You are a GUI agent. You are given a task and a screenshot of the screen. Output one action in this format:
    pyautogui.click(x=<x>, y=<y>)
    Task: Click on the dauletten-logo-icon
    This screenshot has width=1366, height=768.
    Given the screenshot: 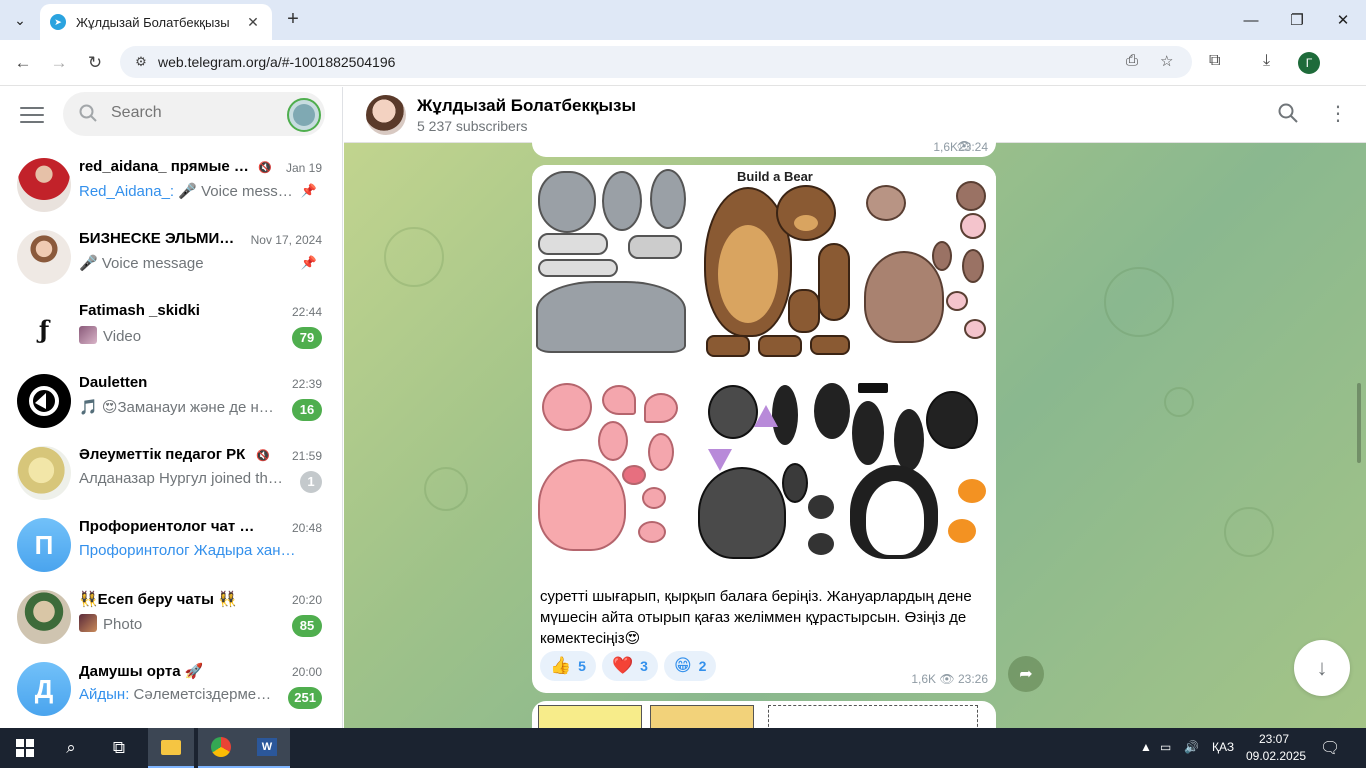 What is the action you would take?
    pyautogui.click(x=44, y=401)
    